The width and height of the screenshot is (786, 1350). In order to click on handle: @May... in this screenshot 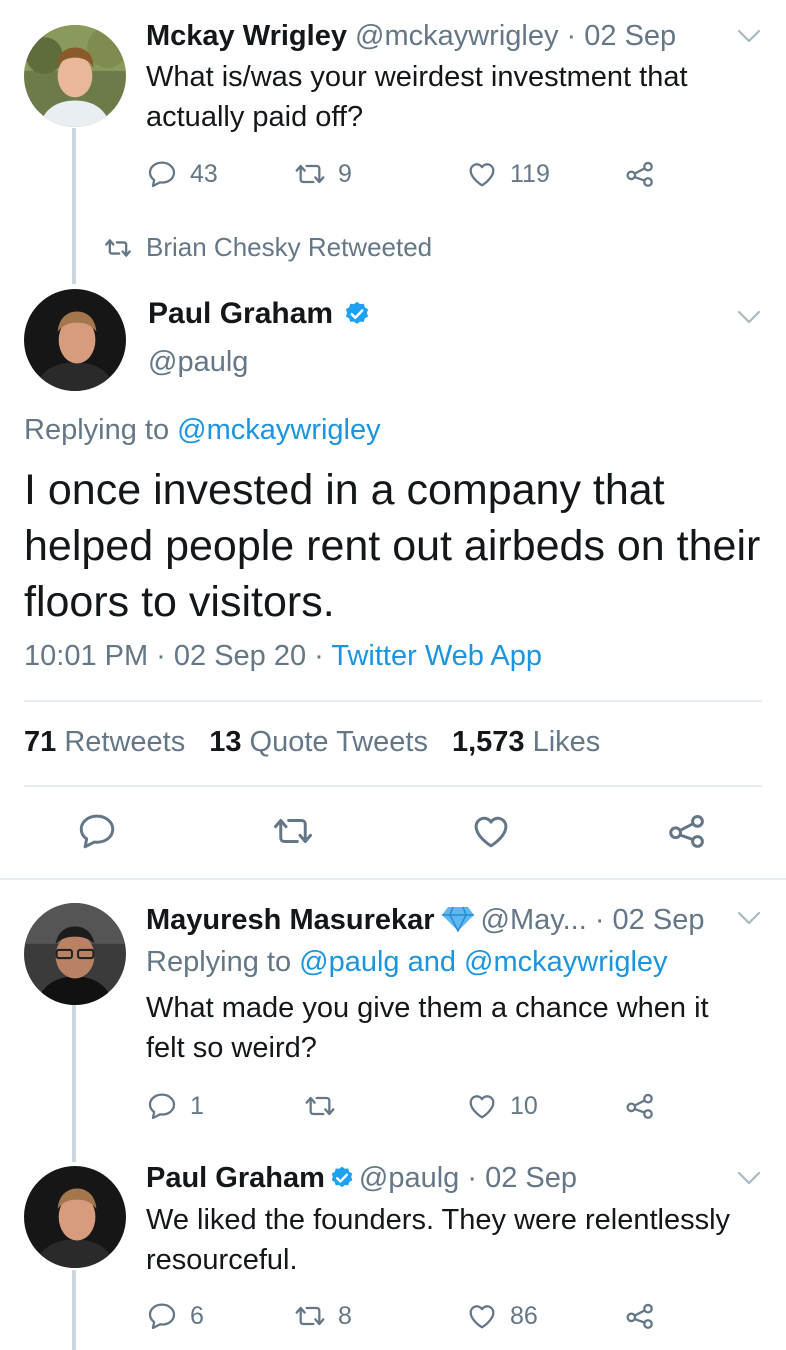, I will do `click(534, 920)`.